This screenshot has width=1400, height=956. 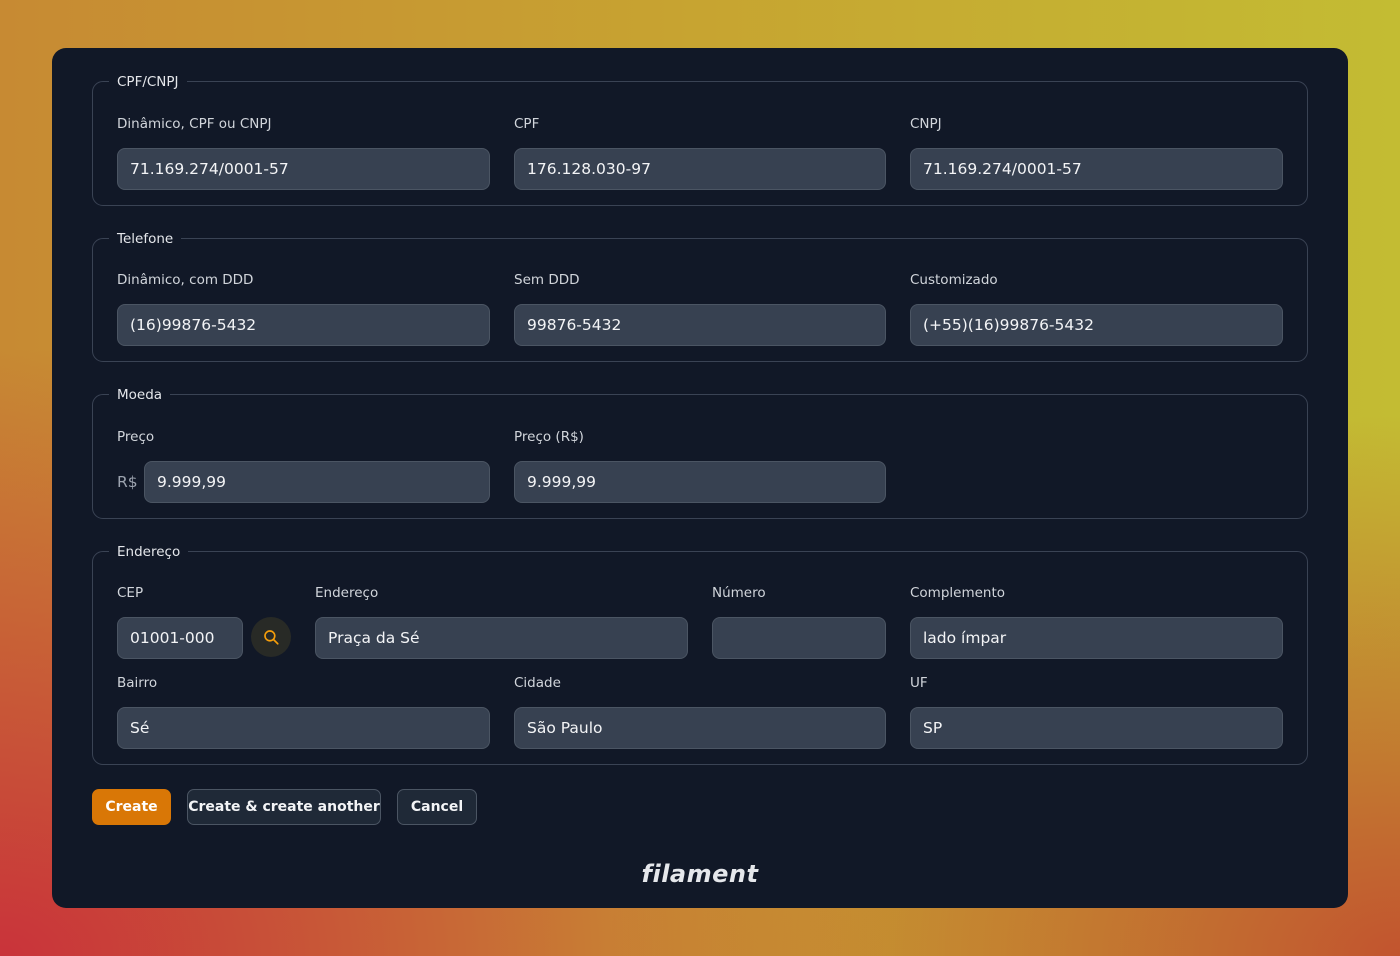 What do you see at coordinates (700, 874) in the screenshot?
I see `filament-logo: filament` at bounding box center [700, 874].